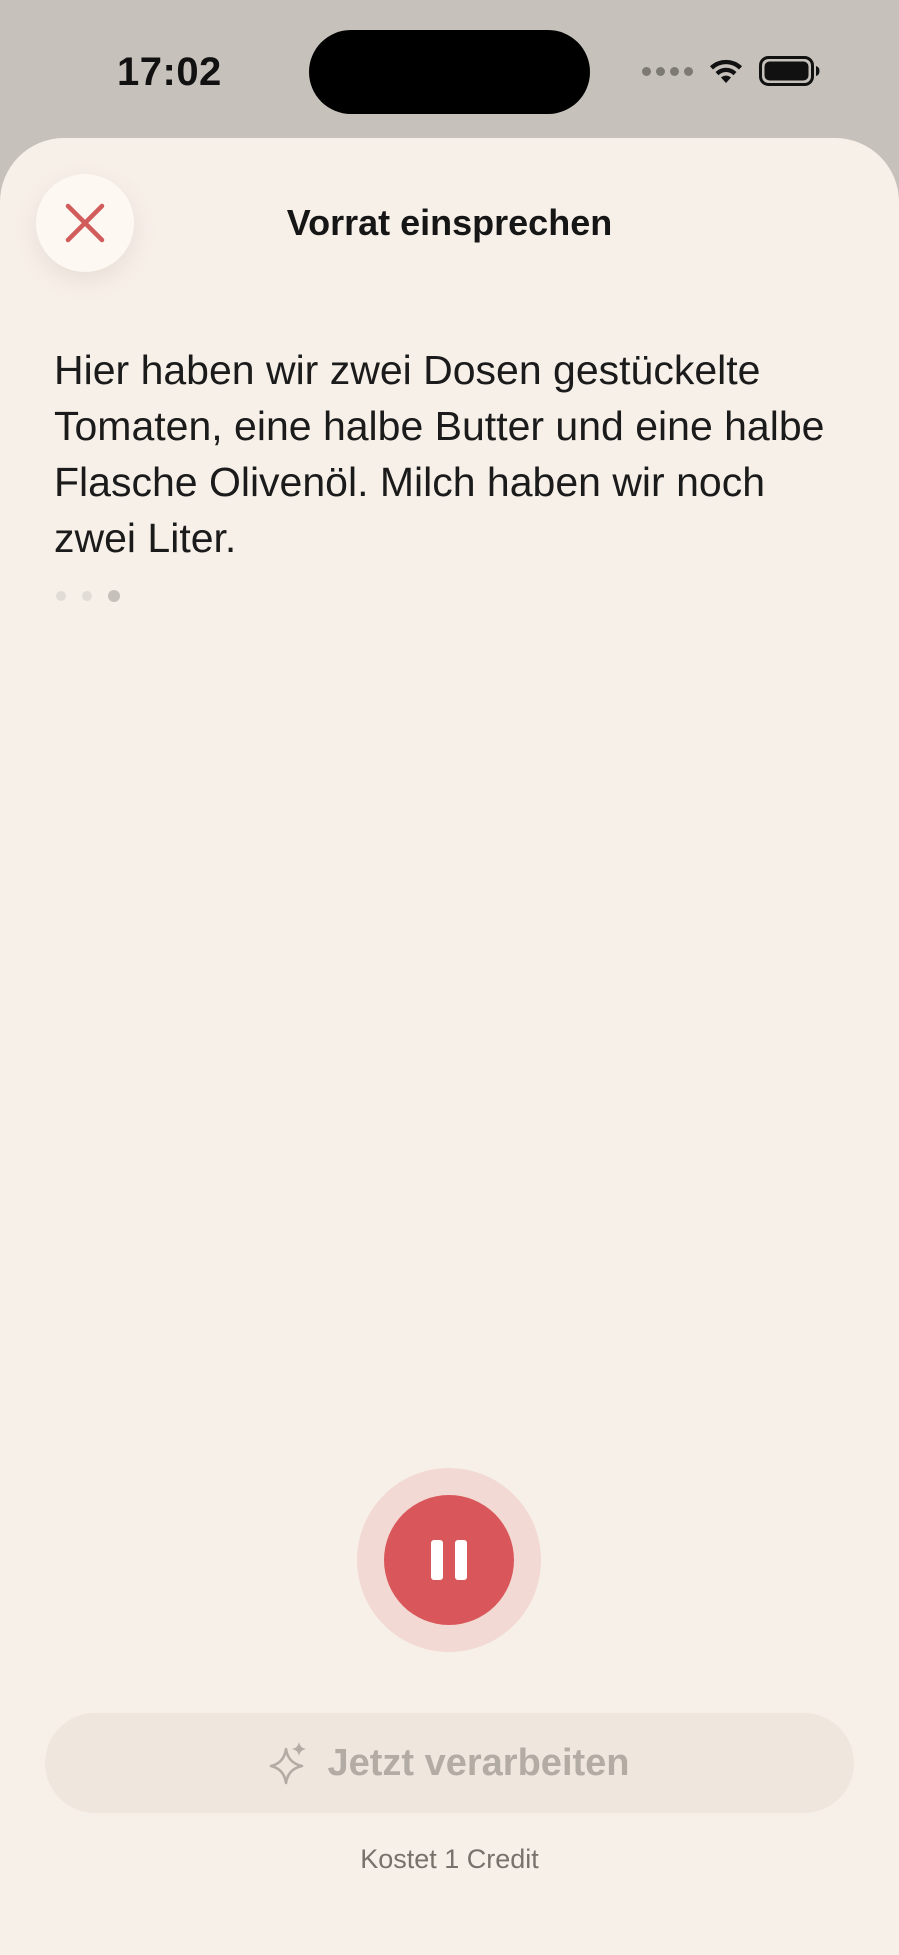 The image size is (899, 1955). I want to click on pause-icon-bar, so click(461, 1560).